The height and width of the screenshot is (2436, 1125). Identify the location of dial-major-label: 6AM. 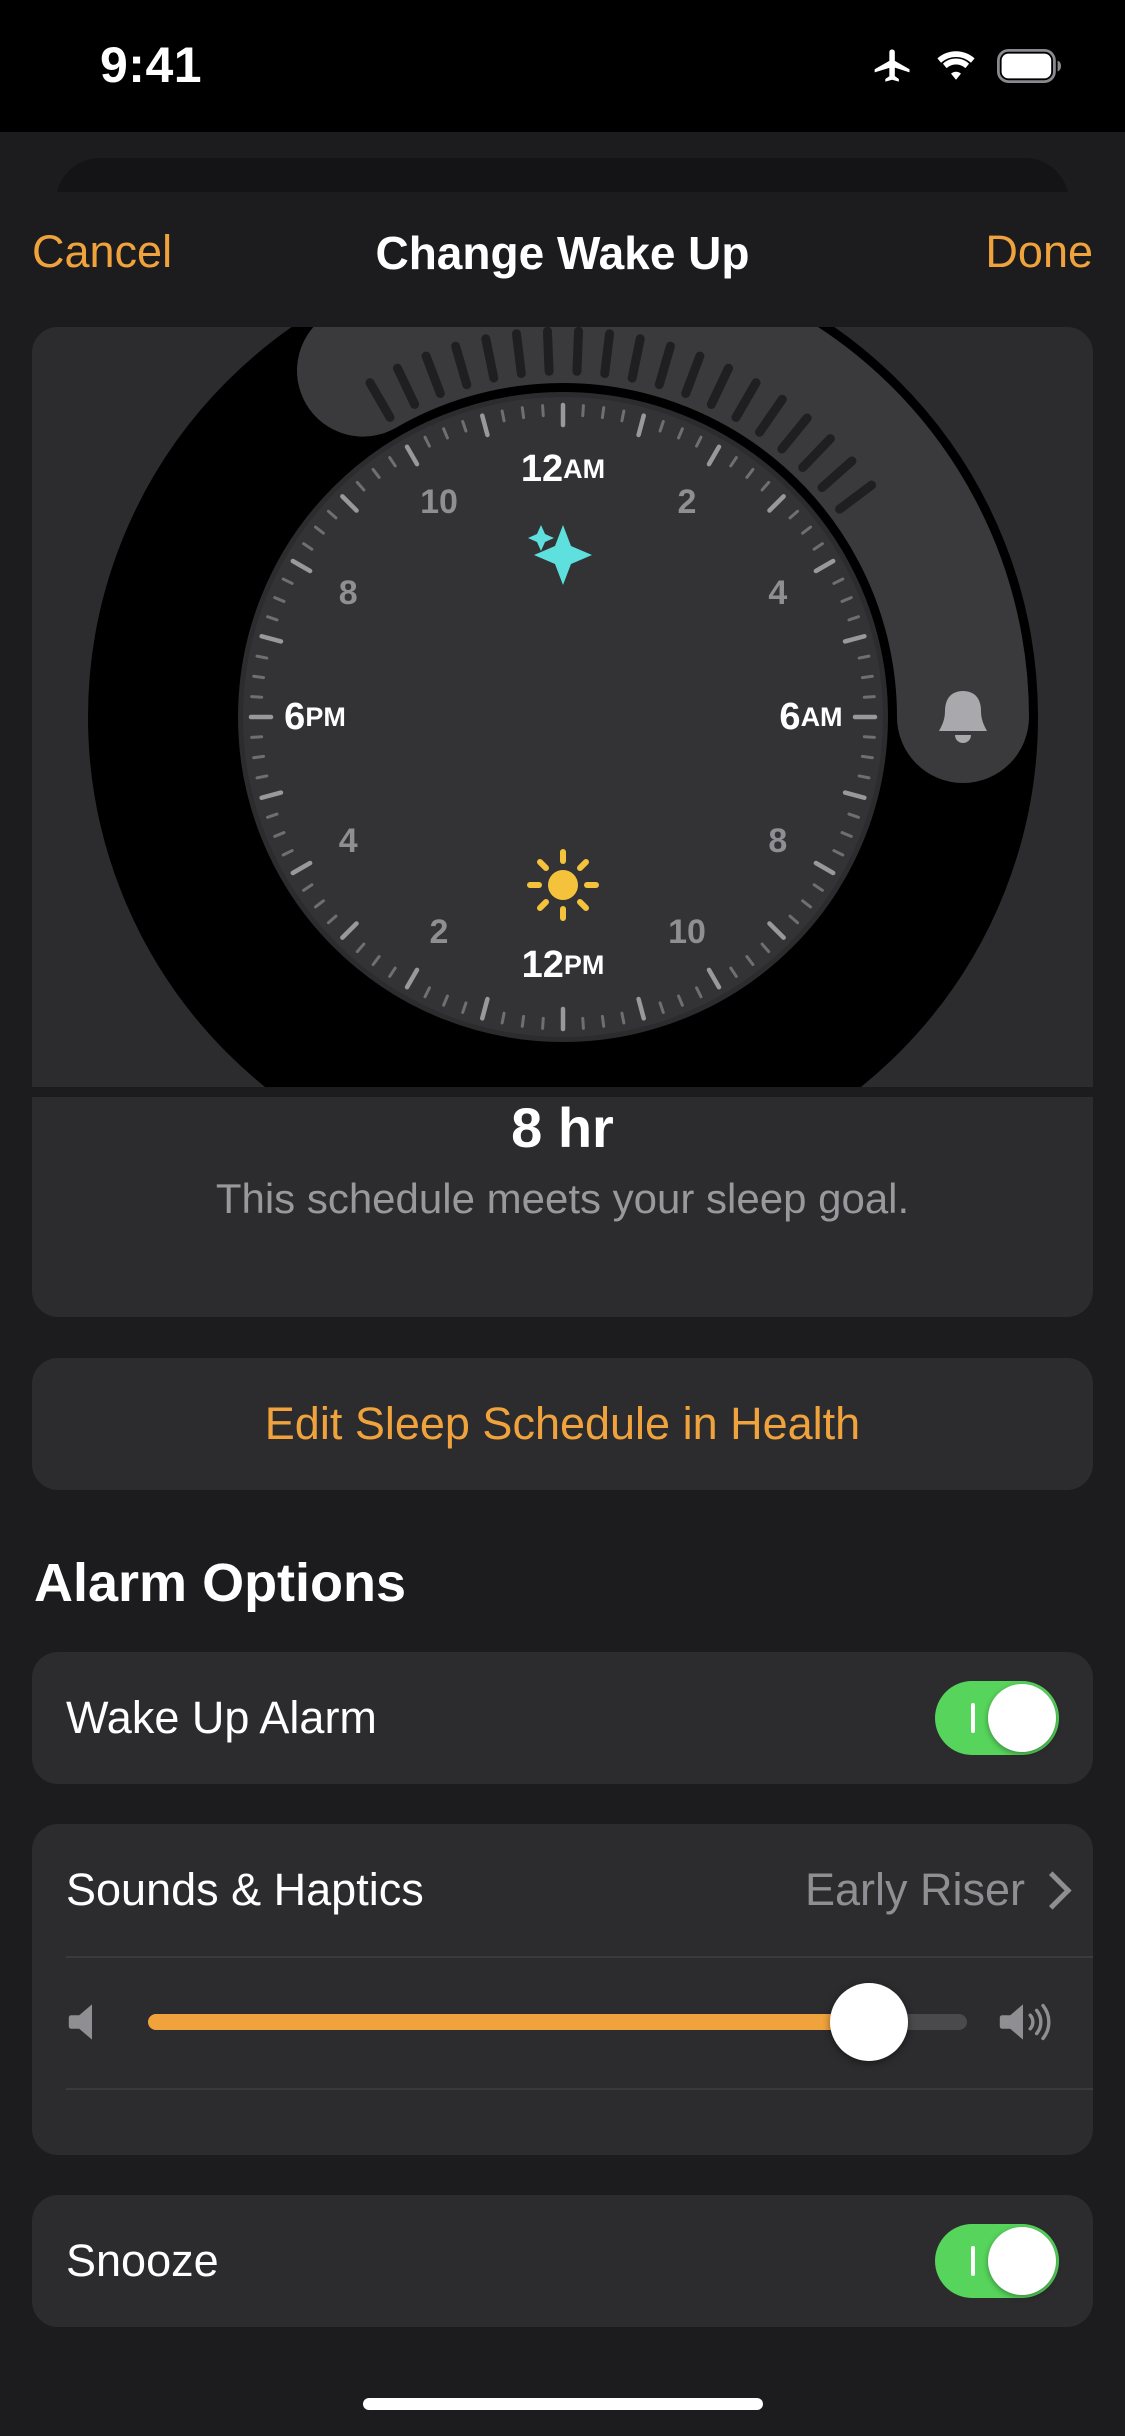
(810, 717).